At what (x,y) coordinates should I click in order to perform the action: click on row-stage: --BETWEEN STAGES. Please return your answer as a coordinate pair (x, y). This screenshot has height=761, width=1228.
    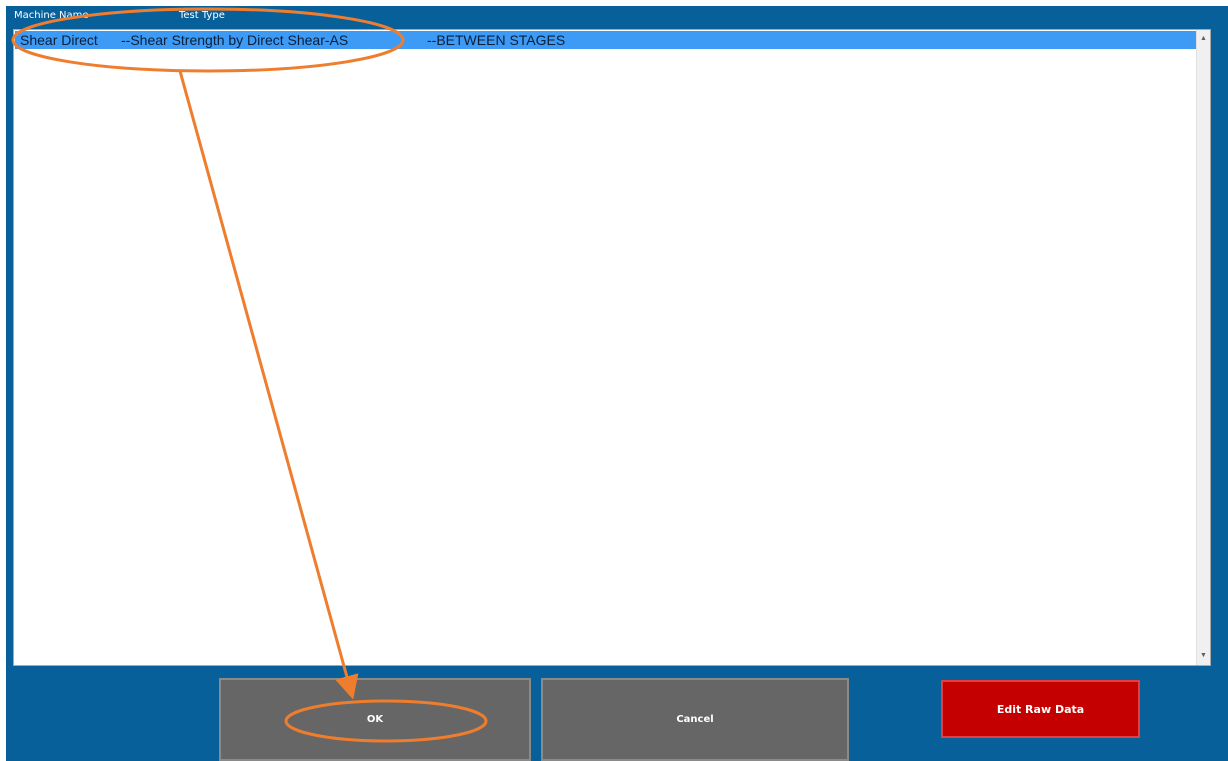
    Looking at the image, I should click on (496, 40).